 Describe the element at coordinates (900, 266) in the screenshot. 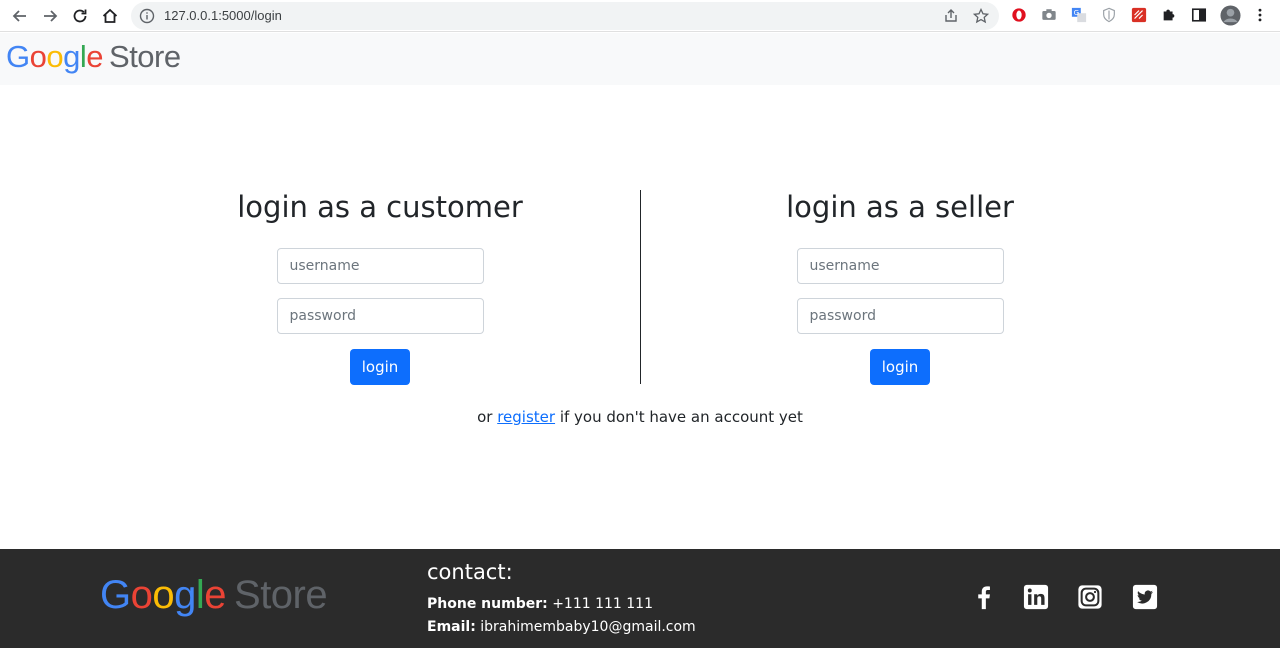

I see `seller-username-input` at that location.